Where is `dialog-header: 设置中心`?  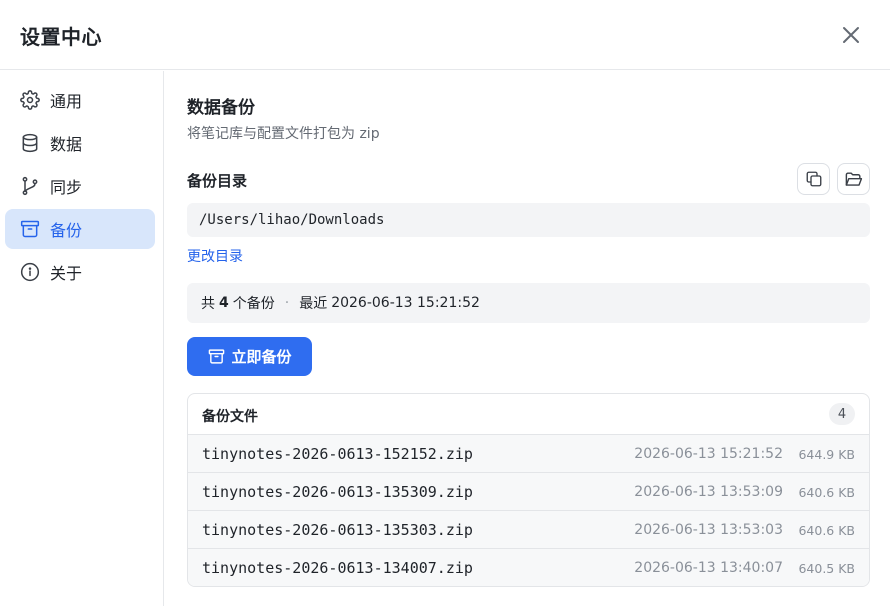
dialog-header: 设置中心 is located at coordinates (445, 35).